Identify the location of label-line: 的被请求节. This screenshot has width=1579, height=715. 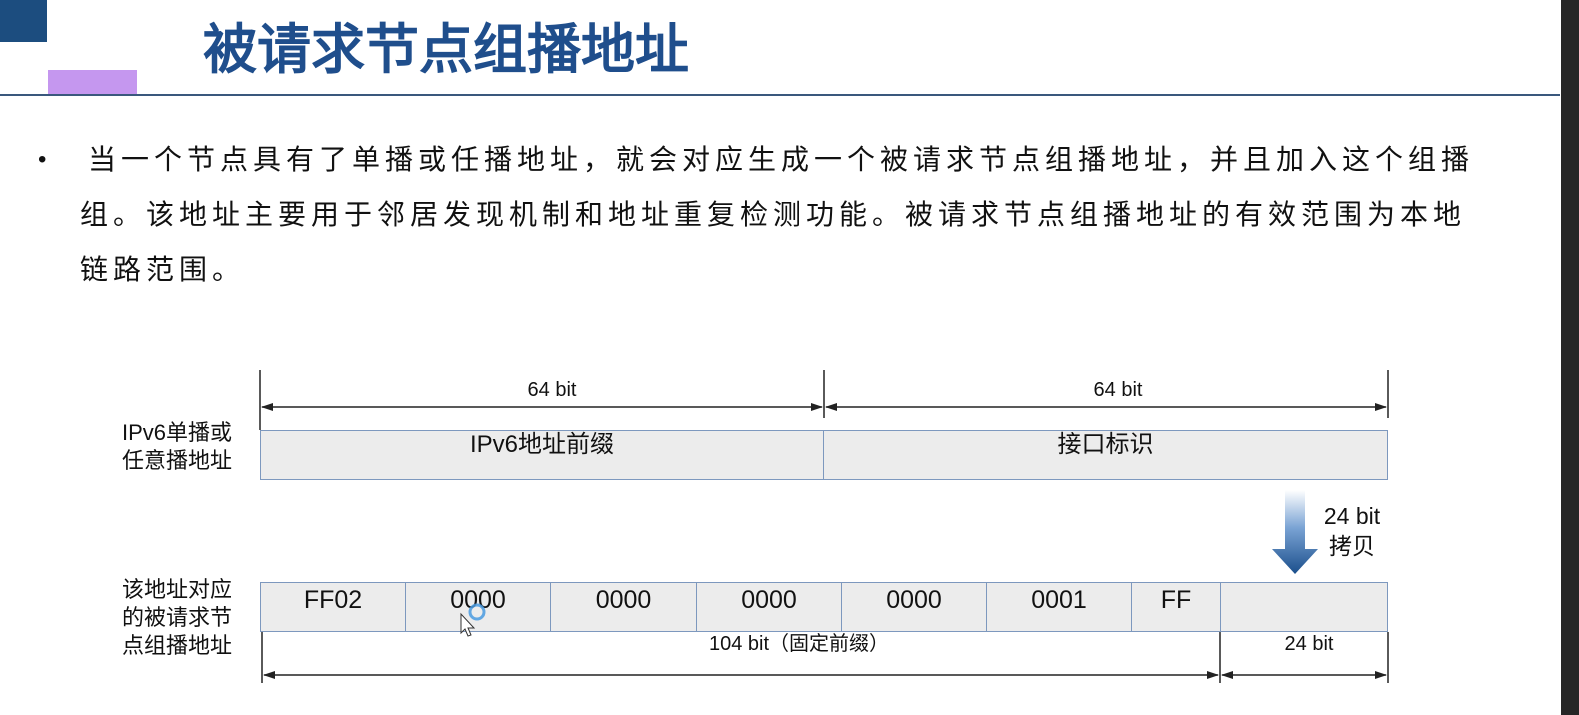
(177, 617).